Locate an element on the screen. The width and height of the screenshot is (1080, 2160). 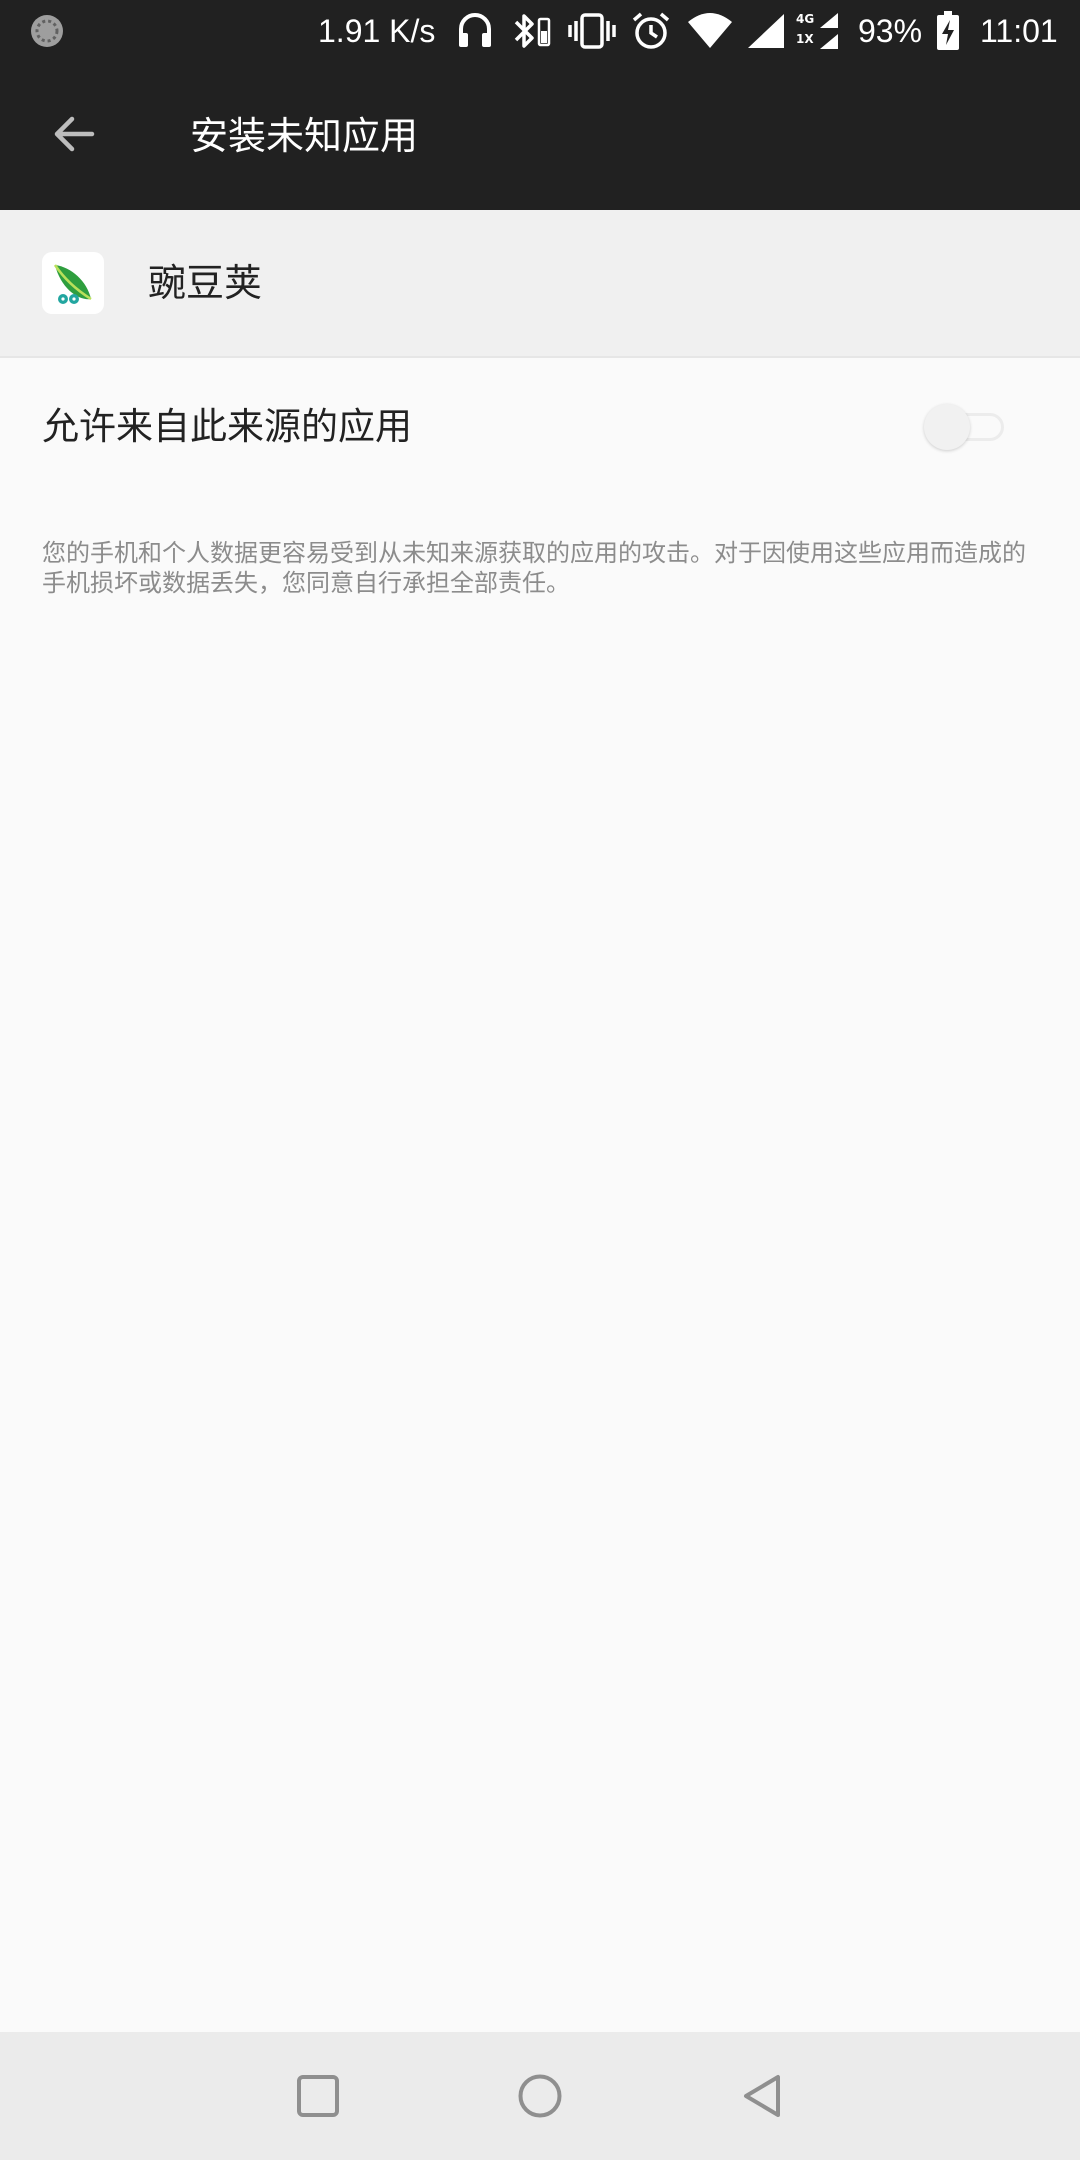
allow-unknown-sources-toggle is located at coordinates (966, 427).